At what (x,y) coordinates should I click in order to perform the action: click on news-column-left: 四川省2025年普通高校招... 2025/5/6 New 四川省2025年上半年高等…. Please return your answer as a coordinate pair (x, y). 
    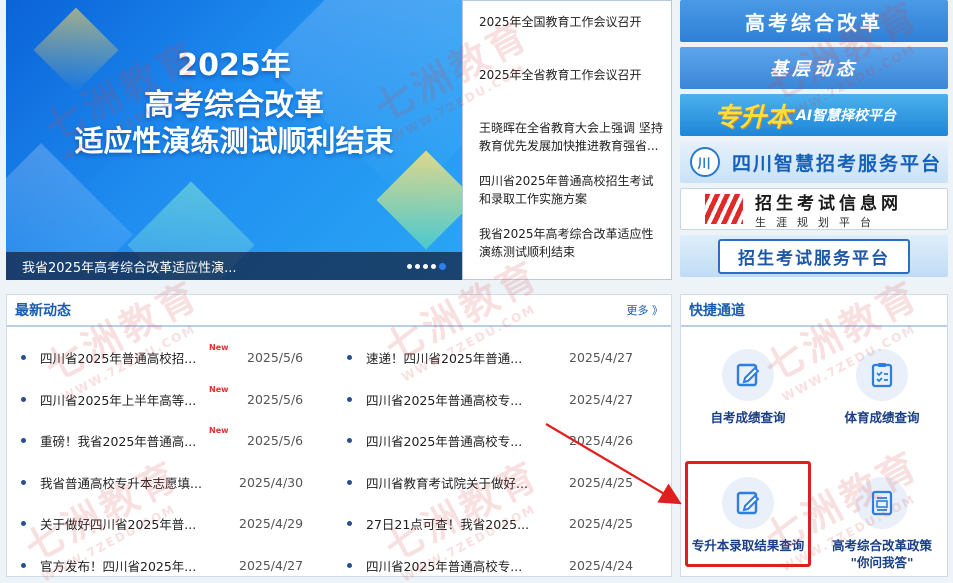
    Looking at the image, I should click on (173, 460).